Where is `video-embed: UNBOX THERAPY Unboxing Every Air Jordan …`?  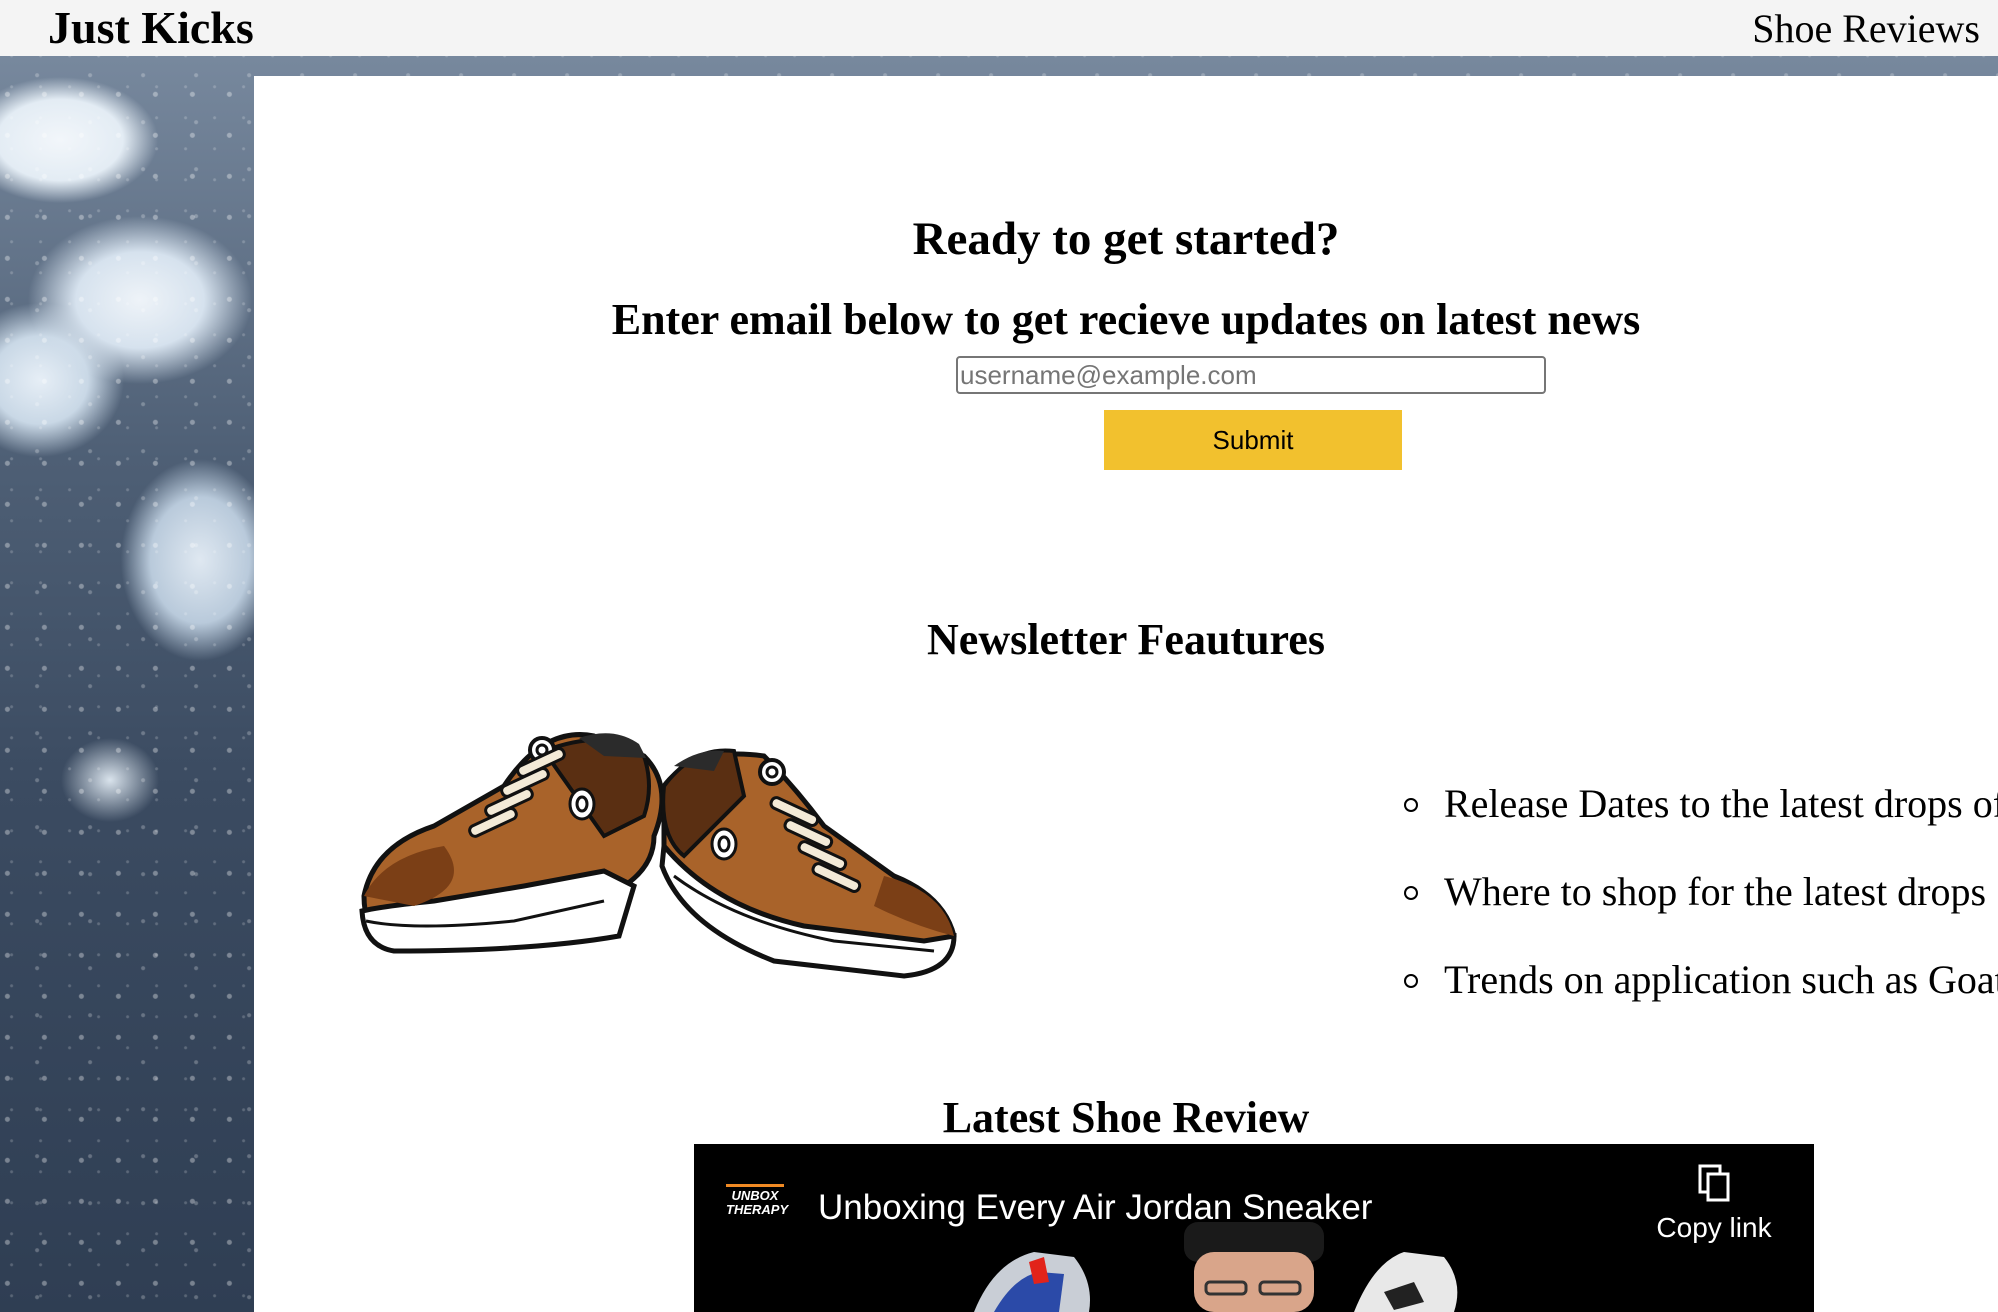 video-embed: UNBOX THERAPY Unboxing Every Air Jordan … is located at coordinates (1254, 1228).